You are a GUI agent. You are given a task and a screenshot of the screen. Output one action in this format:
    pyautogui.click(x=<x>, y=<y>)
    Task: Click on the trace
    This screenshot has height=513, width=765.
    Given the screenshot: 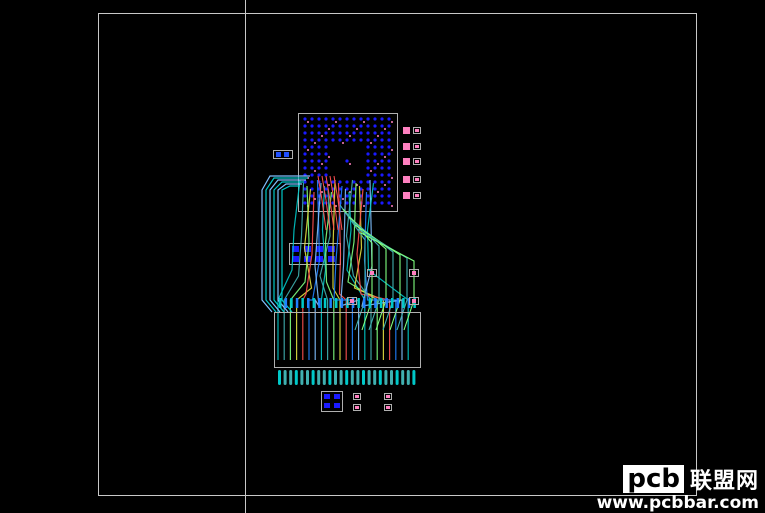 What is the action you would take?
    pyautogui.click(x=299, y=272)
    